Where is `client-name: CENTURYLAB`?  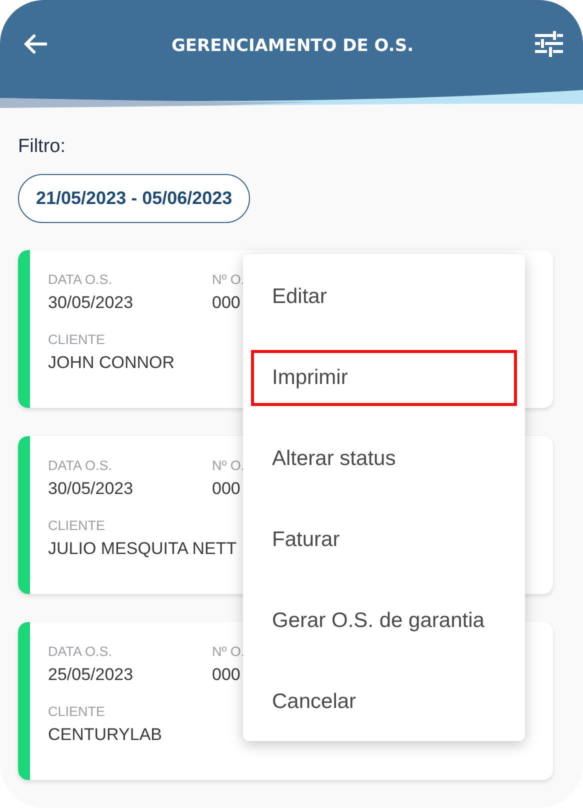 client-name: CENTURYLAB is located at coordinates (105, 735).